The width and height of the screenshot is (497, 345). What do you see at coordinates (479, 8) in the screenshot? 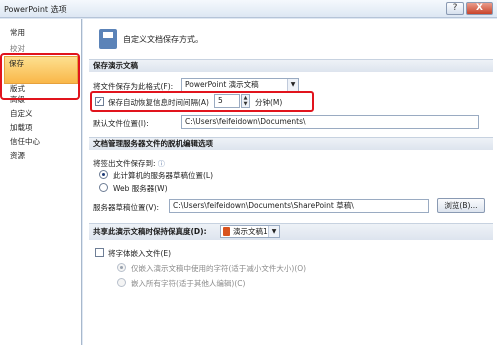
I see `close-button: X` at bounding box center [479, 8].